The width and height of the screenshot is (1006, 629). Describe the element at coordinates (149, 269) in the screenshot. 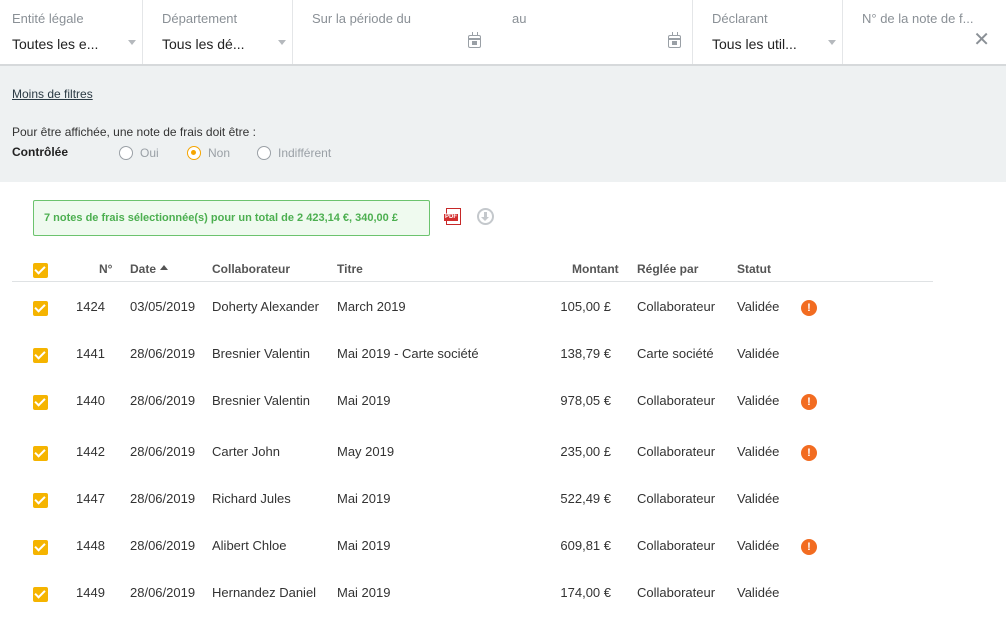

I see `header-date: Date` at that location.